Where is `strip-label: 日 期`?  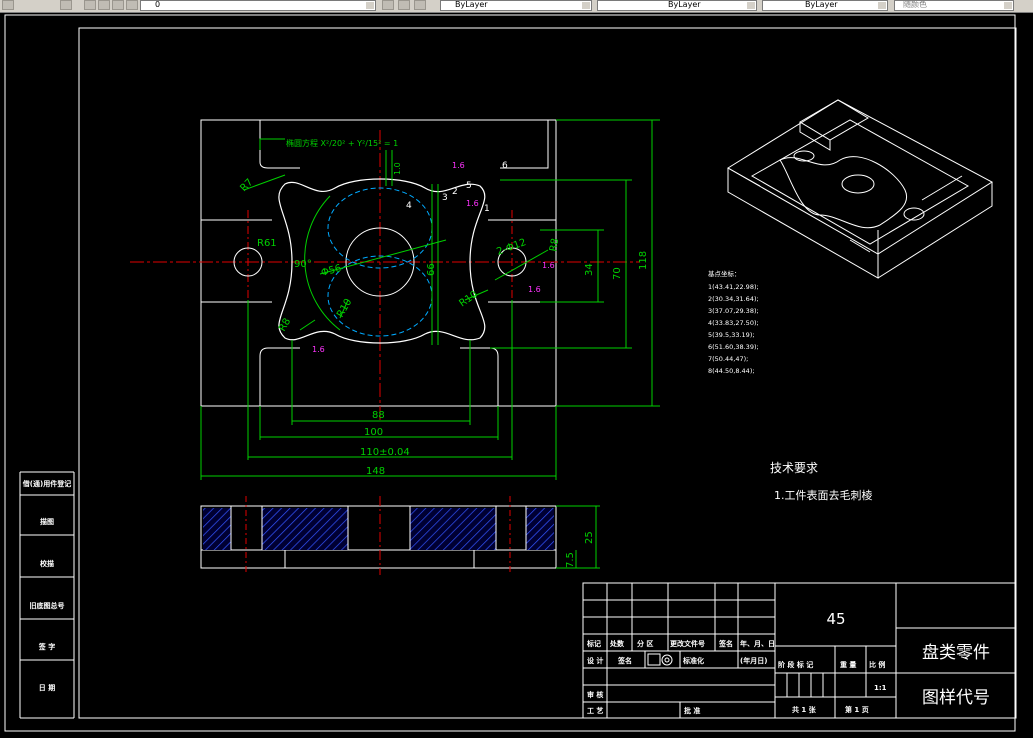 strip-label: 日 期 is located at coordinates (47, 687).